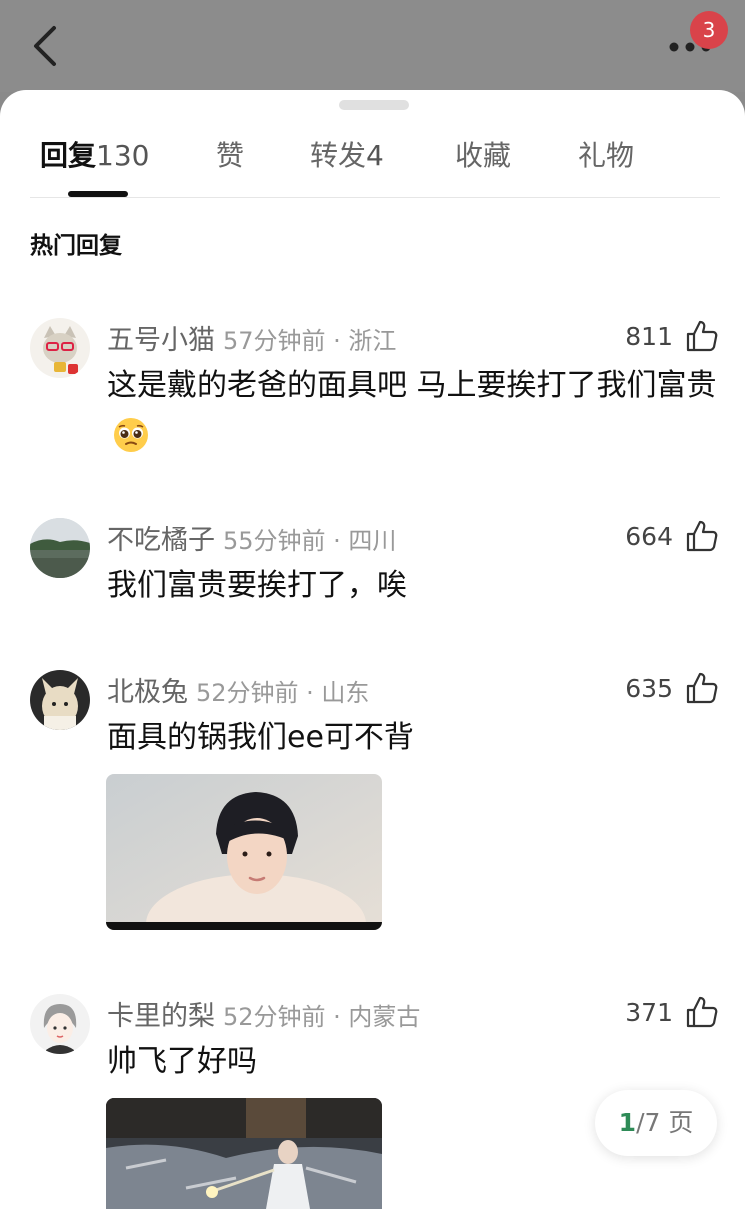 The height and width of the screenshot is (1209, 745). What do you see at coordinates (161, 340) in the screenshot?
I see `username: 五号小猫` at bounding box center [161, 340].